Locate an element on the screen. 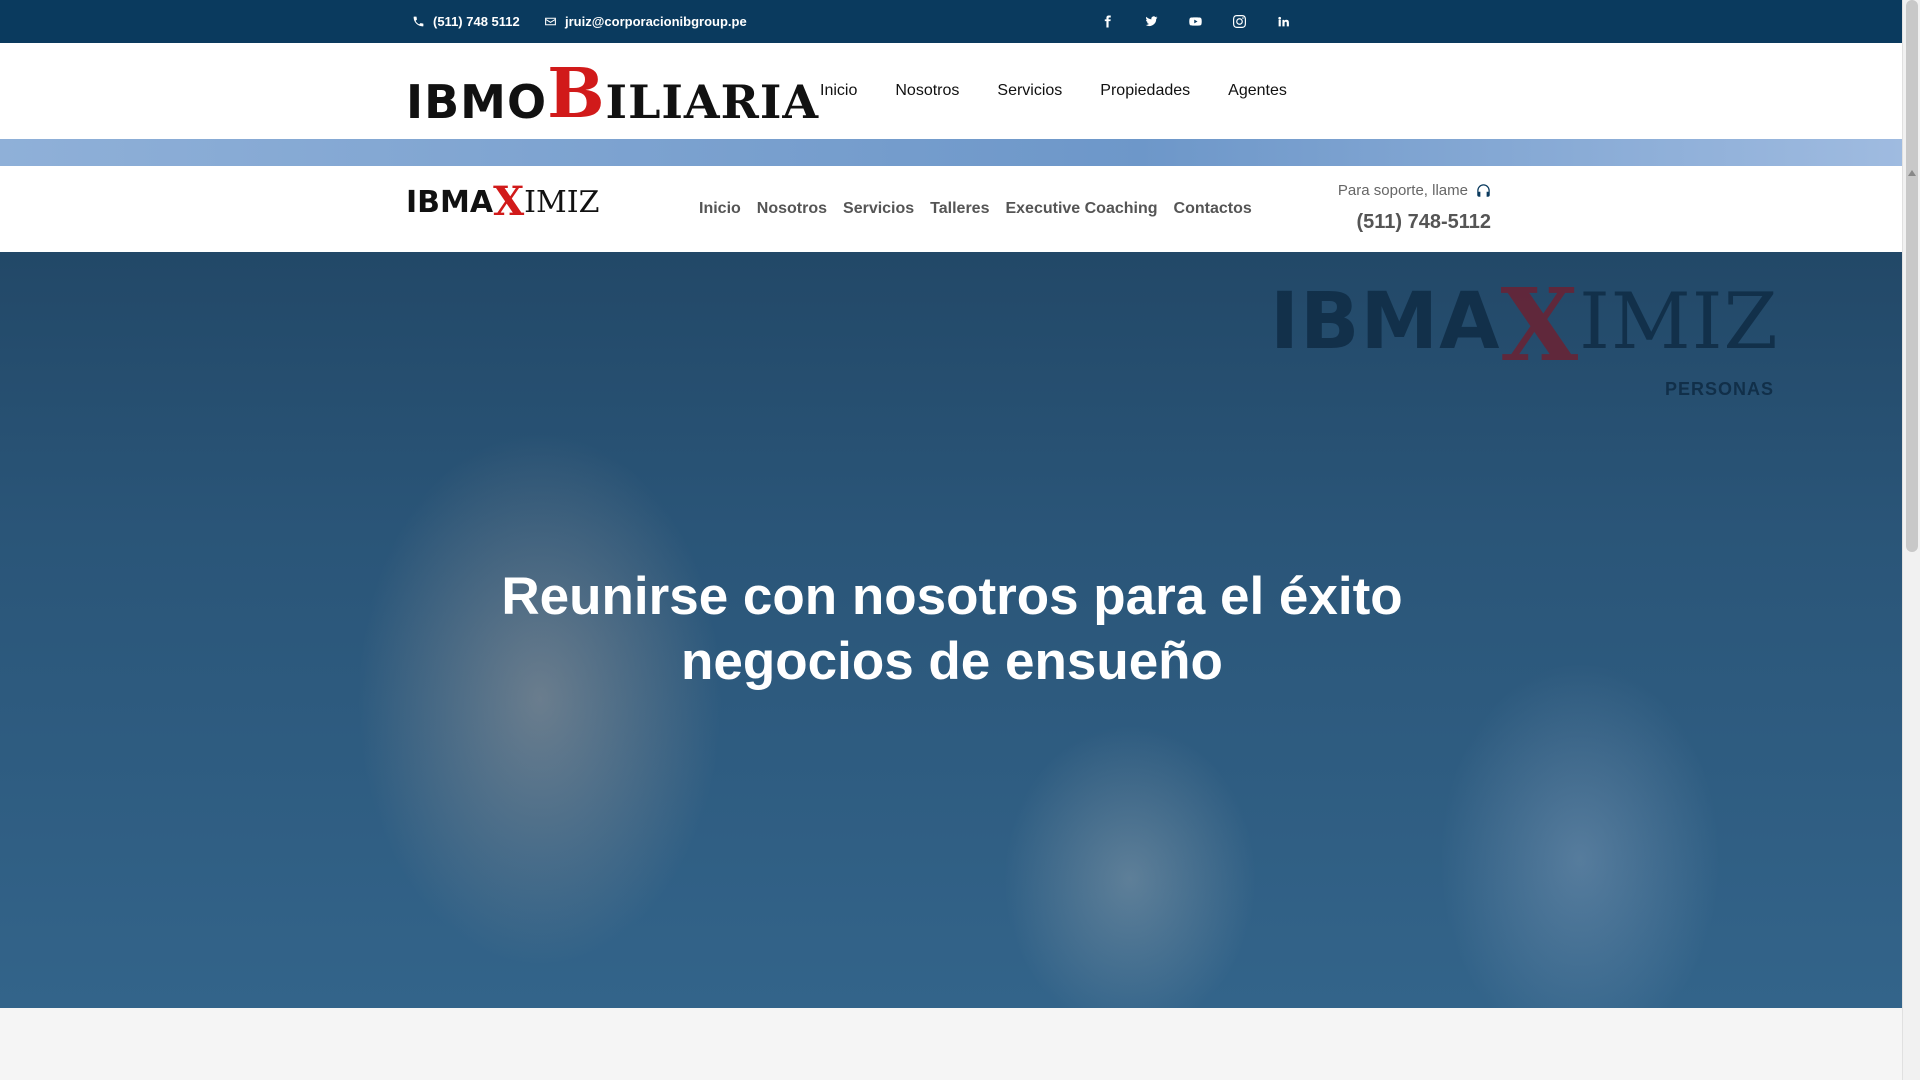 The width and height of the screenshot is (1920, 1080). hero-logo-part1: IBMA is located at coordinates (1385, 322).